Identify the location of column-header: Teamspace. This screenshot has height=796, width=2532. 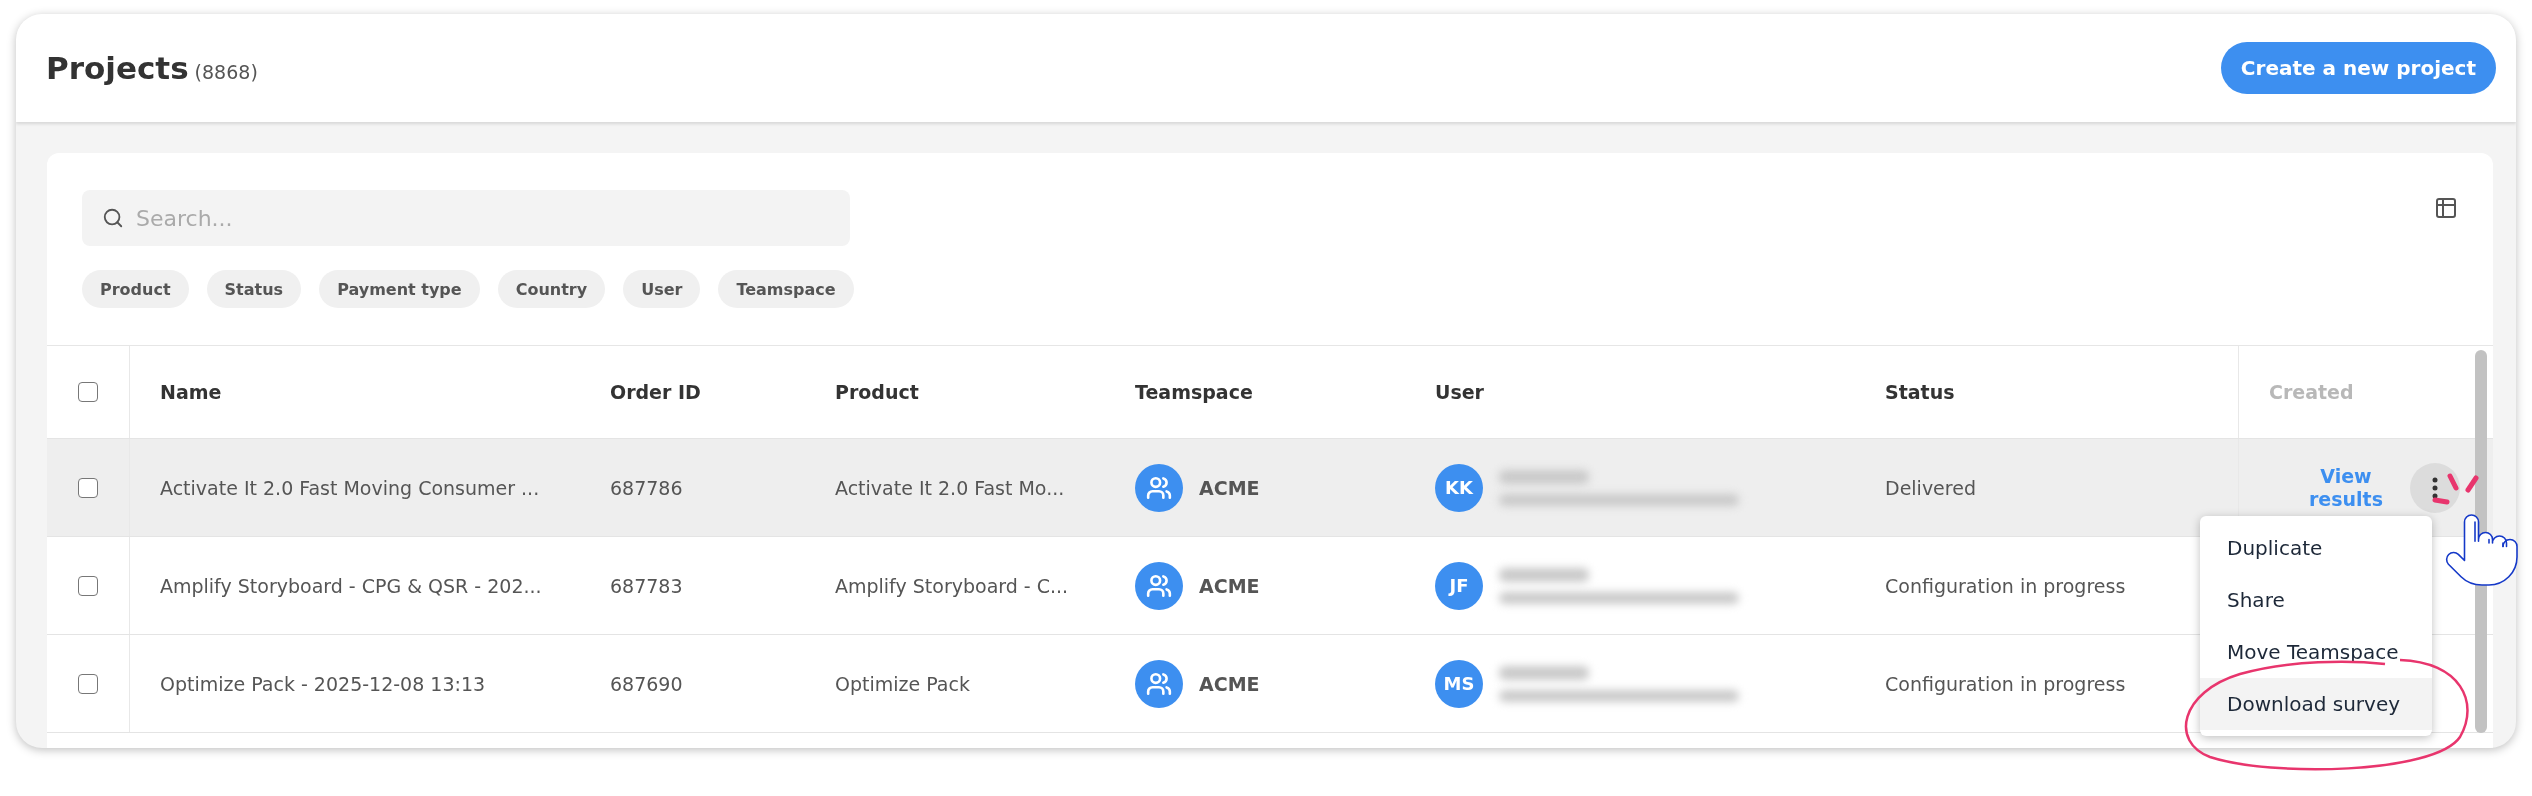
(1194, 392).